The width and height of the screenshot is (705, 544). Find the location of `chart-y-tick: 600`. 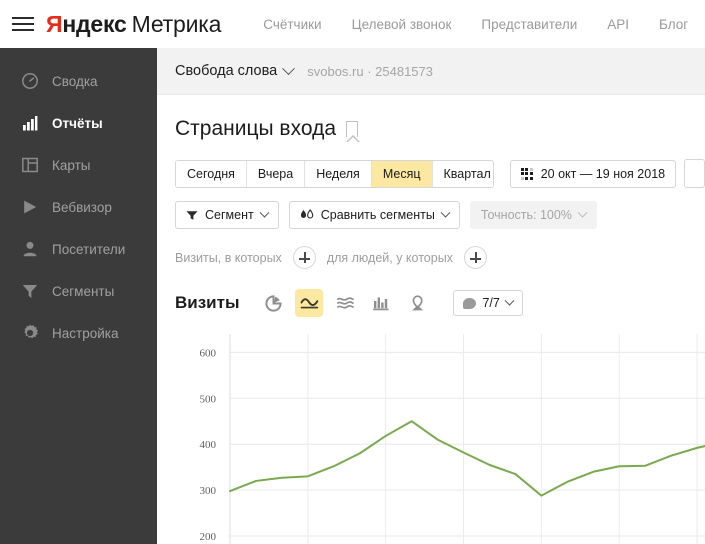

chart-y-tick: 600 is located at coordinates (208, 353).